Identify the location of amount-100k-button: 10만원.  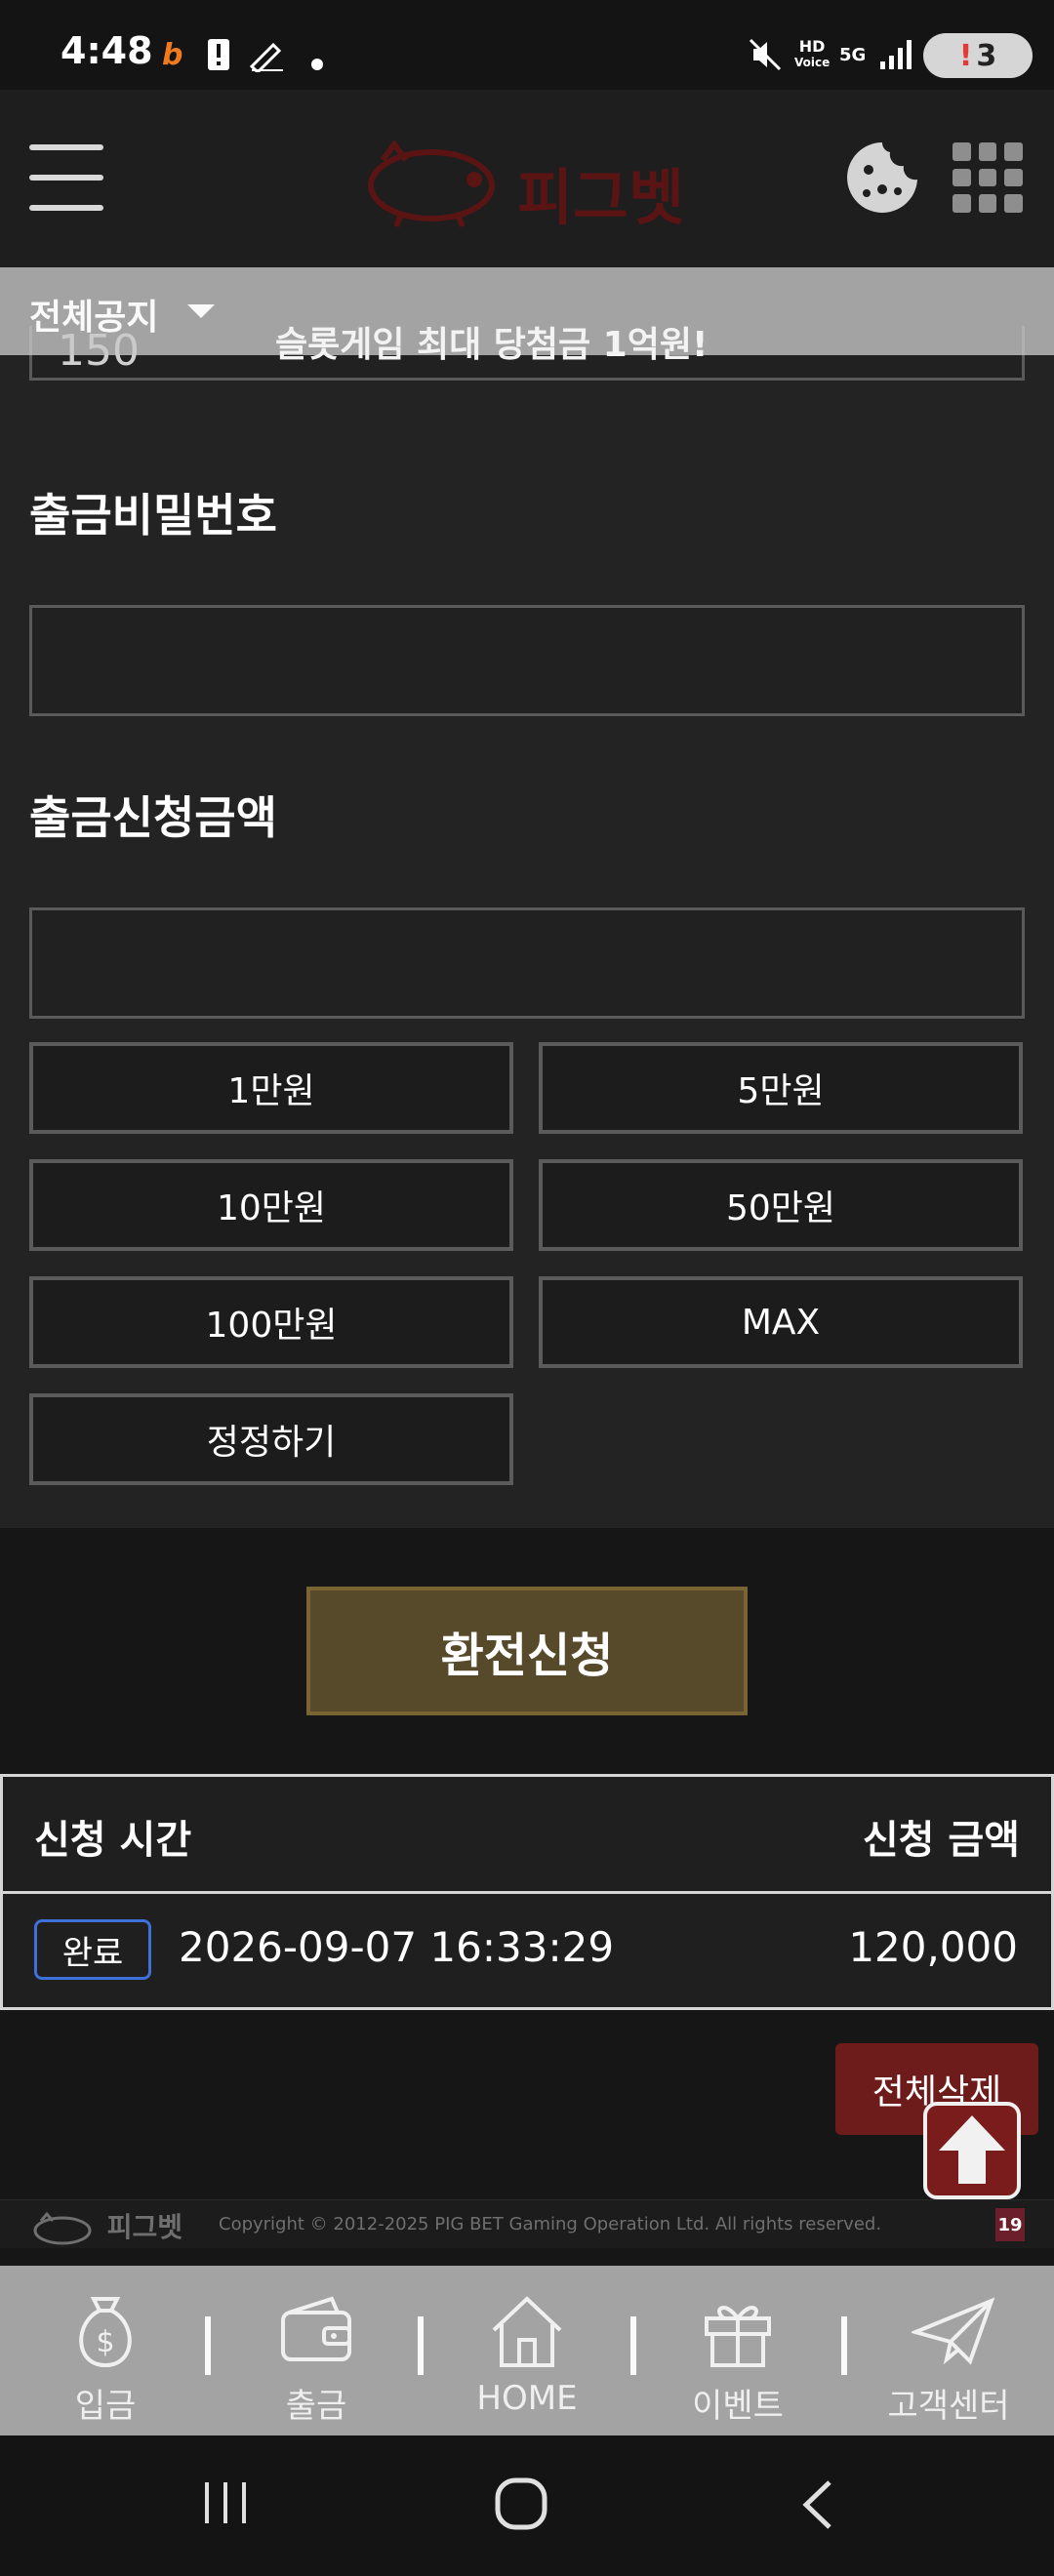
(271, 1205).